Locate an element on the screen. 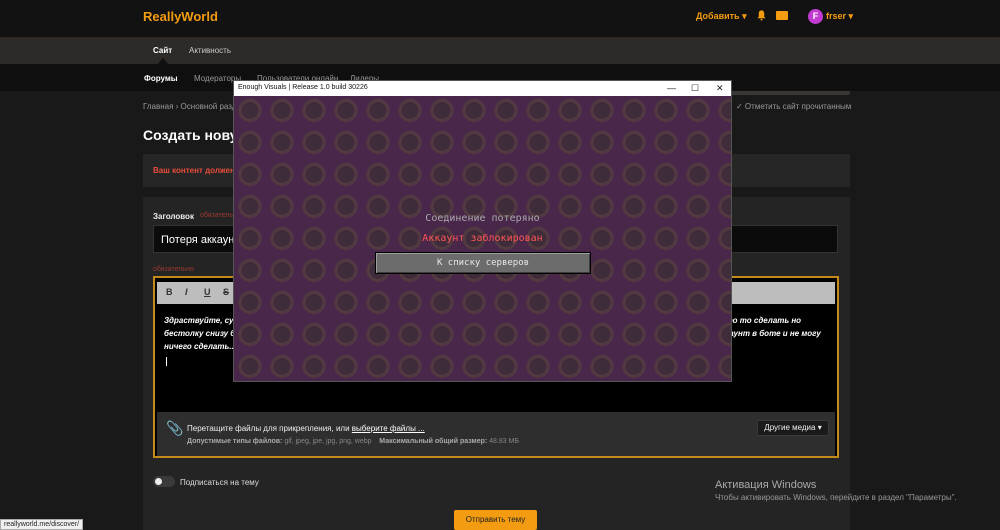  username-menu: frser ▾ is located at coordinates (839, 16).